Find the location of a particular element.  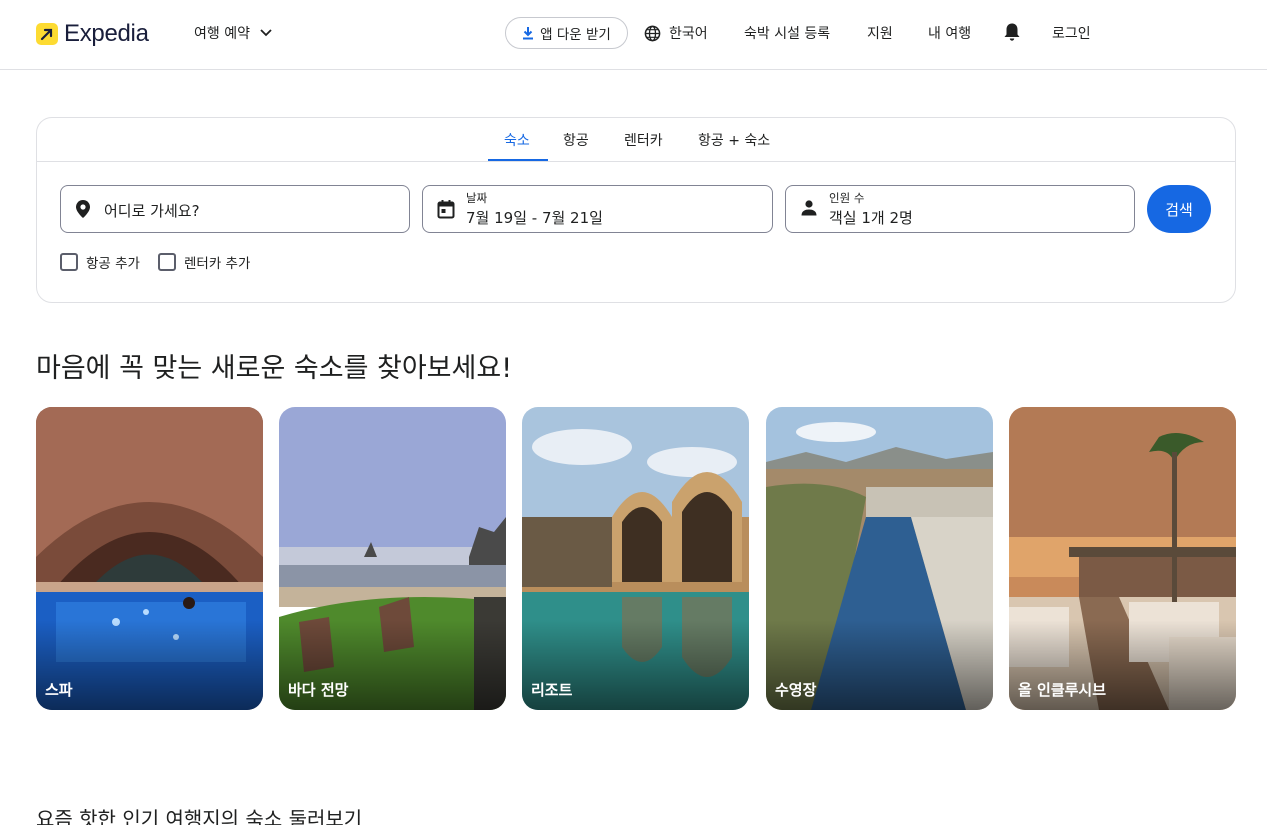

chevron-down-icon is located at coordinates (266, 33).